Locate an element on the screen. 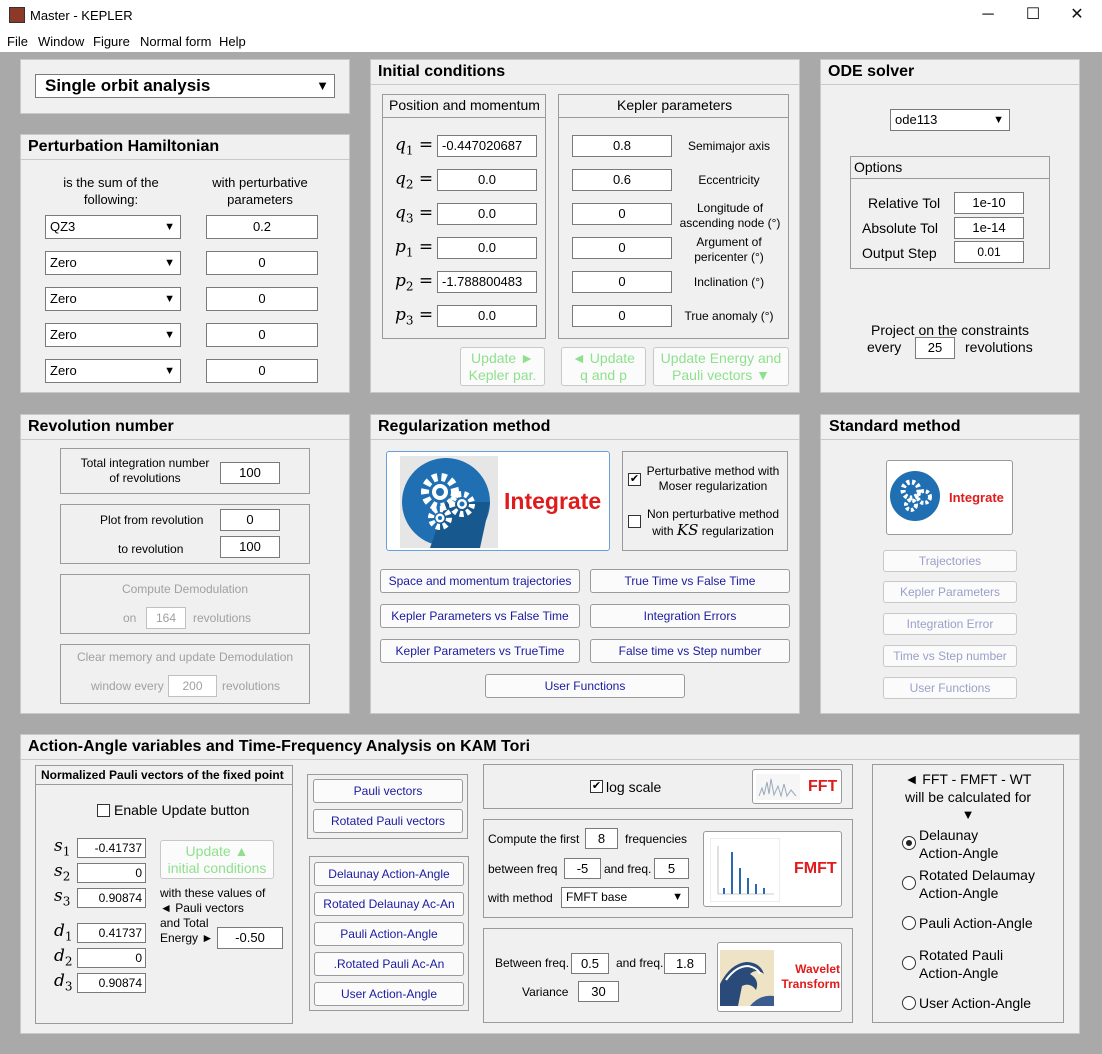 This screenshot has height=1054, width=1102. menu-window: Window is located at coordinates (61, 41).